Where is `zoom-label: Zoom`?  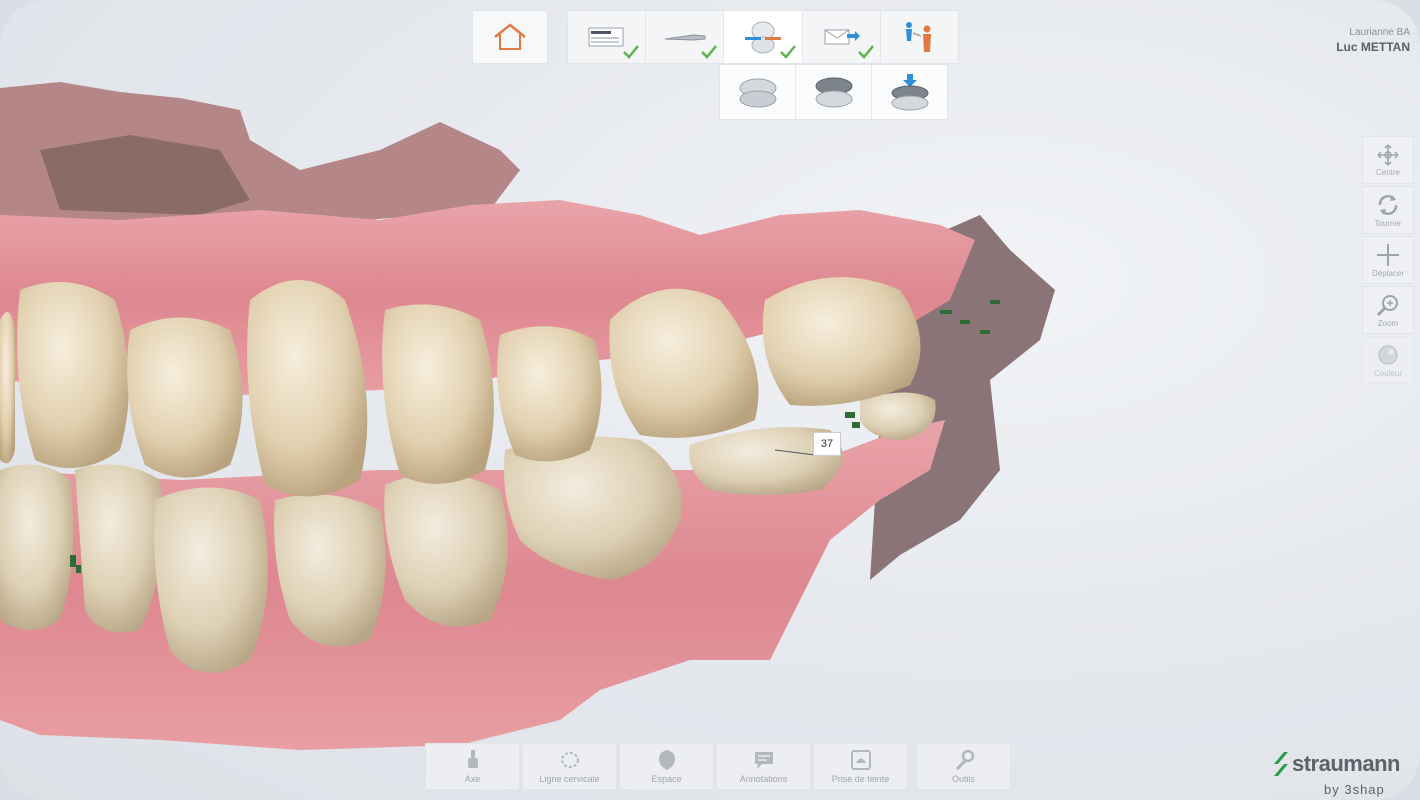
zoom-label: Zoom is located at coordinates (1388, 323).